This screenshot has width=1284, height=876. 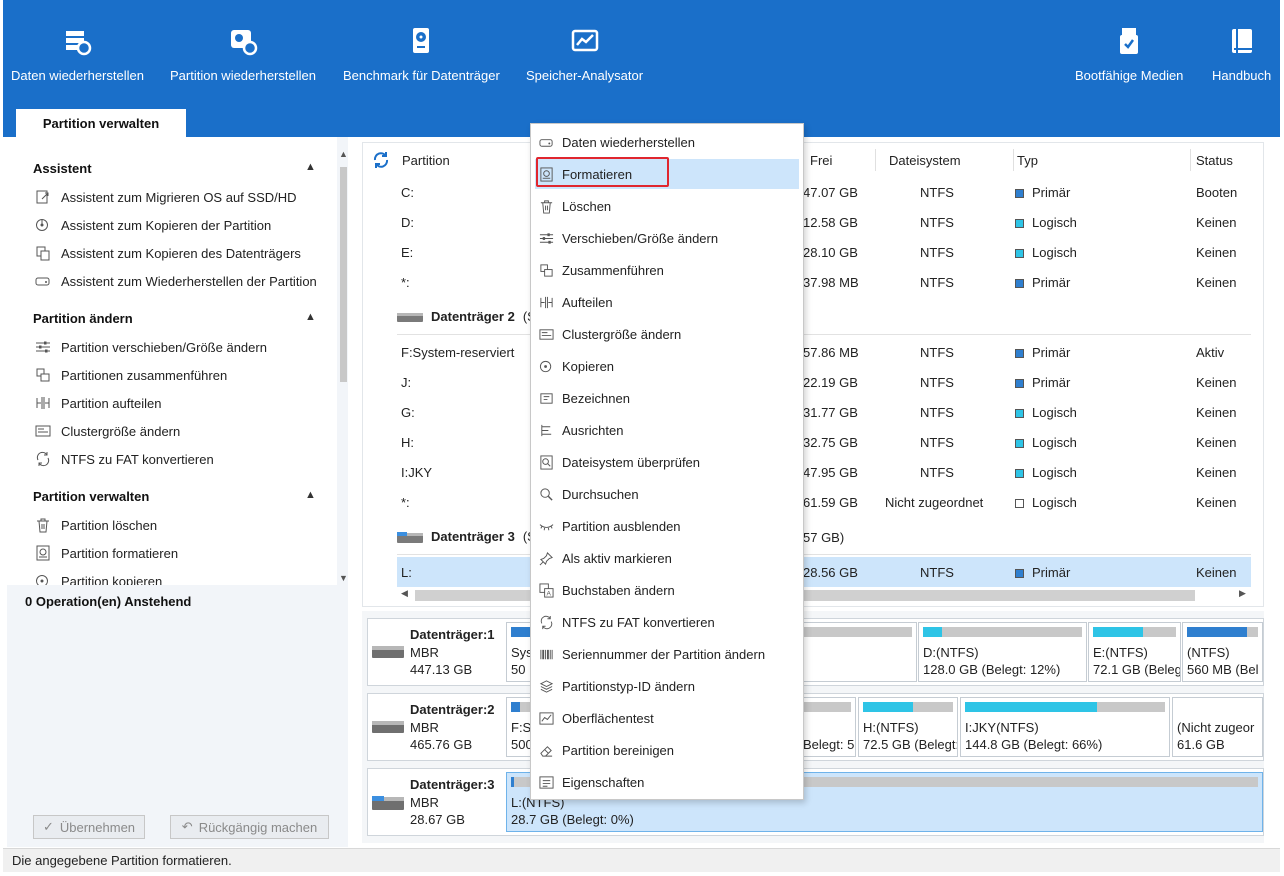 What do you see at coordinates (89, 827) in the screenshot?
I see `apply-button: ✓ Übernehmen` at bounding box center [89, 827].